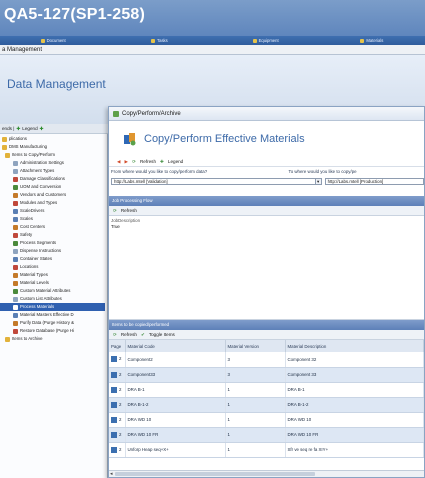  Describe the element at coordinates (15, 163) in the screenshot. I see `settings-icon` at that location.